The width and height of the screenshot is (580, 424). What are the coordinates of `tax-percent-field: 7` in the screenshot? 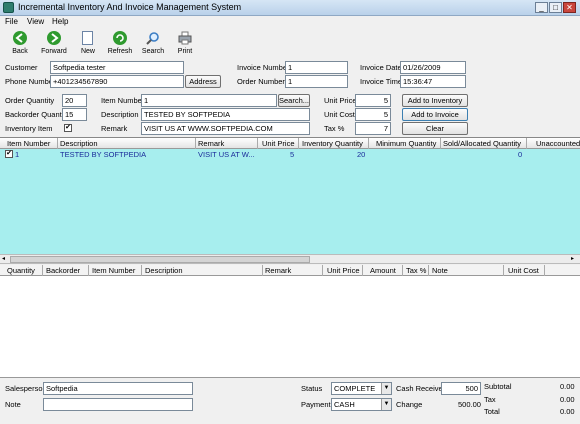 It's located at (373, 128).